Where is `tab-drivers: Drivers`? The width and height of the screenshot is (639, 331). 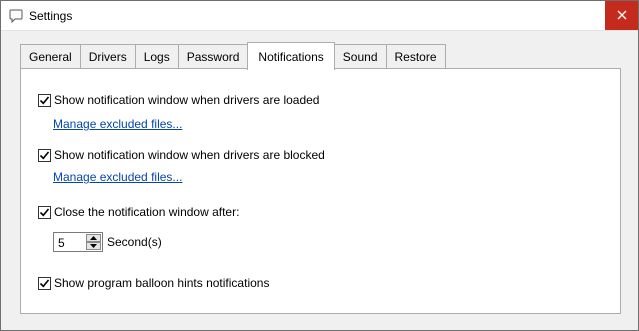 tab-drivers: Drivers is located at coordinates (107, 56).